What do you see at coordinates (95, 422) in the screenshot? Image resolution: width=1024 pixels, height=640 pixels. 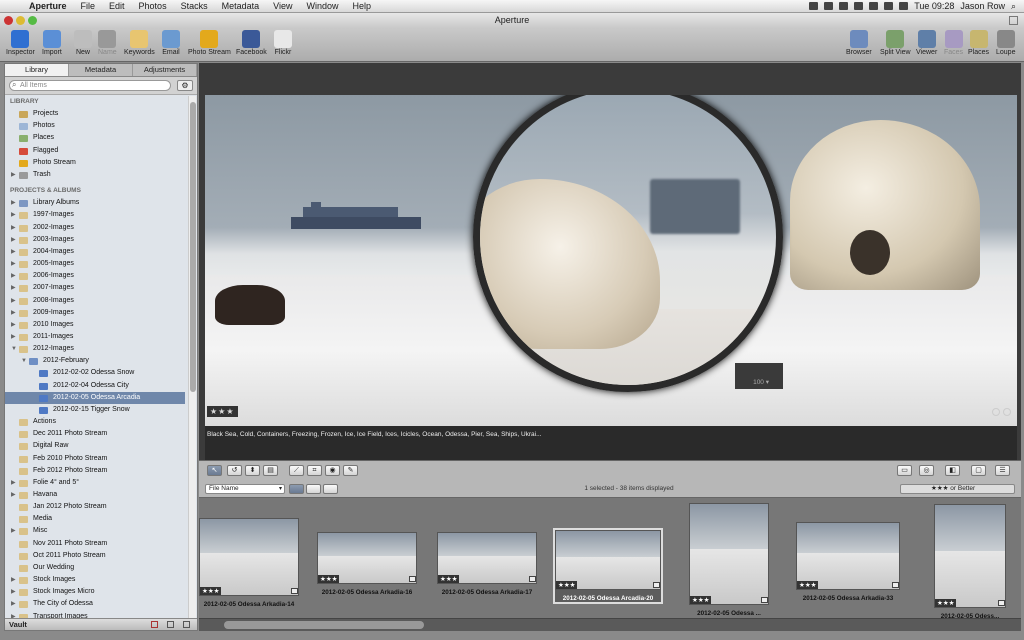 I see `project-item: Actions` at bounding box center [95, 422].